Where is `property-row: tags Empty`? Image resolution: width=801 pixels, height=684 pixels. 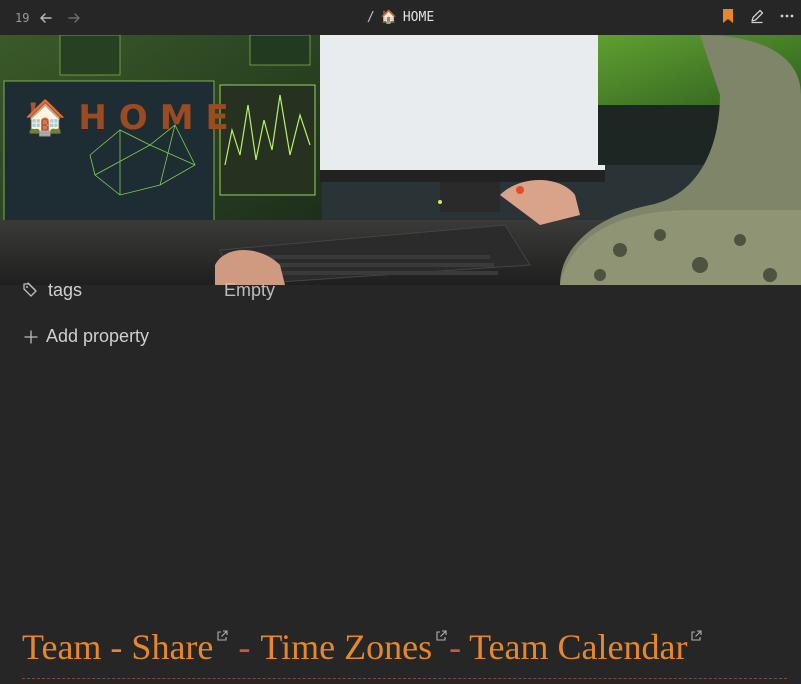
property-row: tags Empty is located at coordinates (148, 290).